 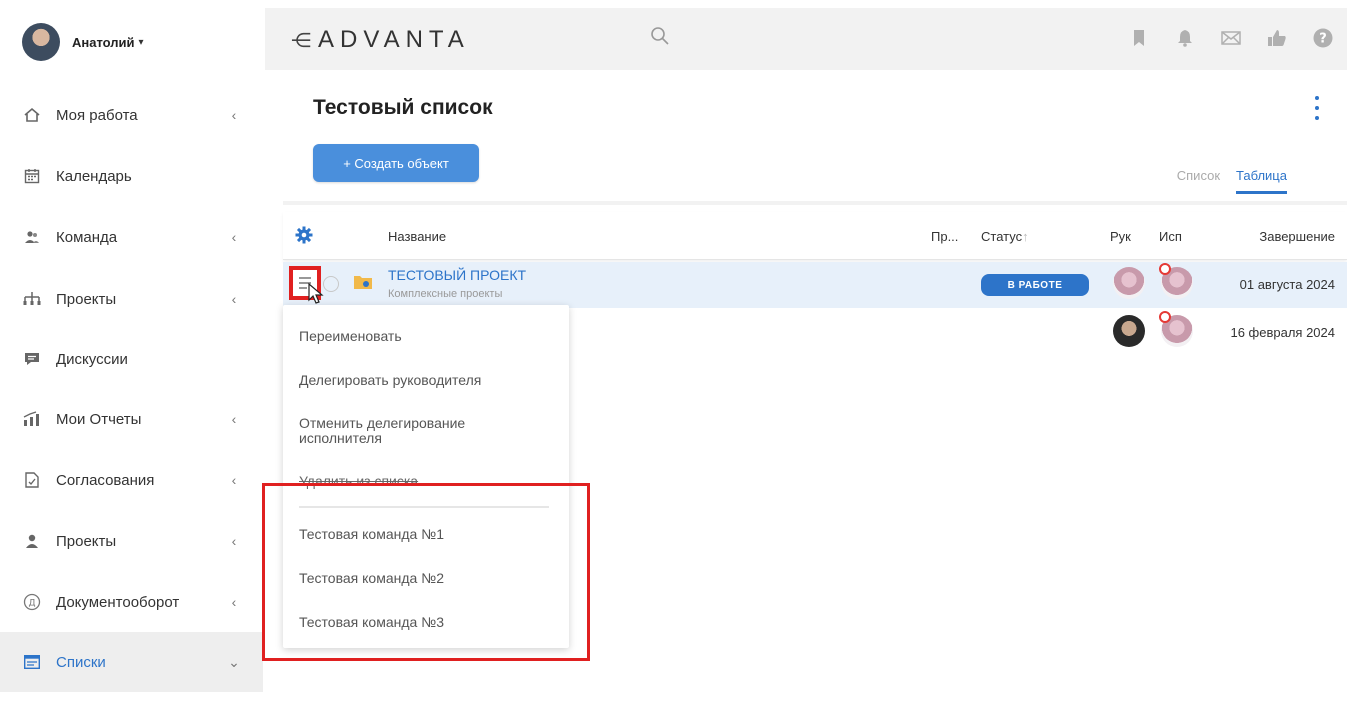 What do you see at coordinates (1185, 38) in the screenshot?
I see `bell-icon` at bounding box center [1185, 38].